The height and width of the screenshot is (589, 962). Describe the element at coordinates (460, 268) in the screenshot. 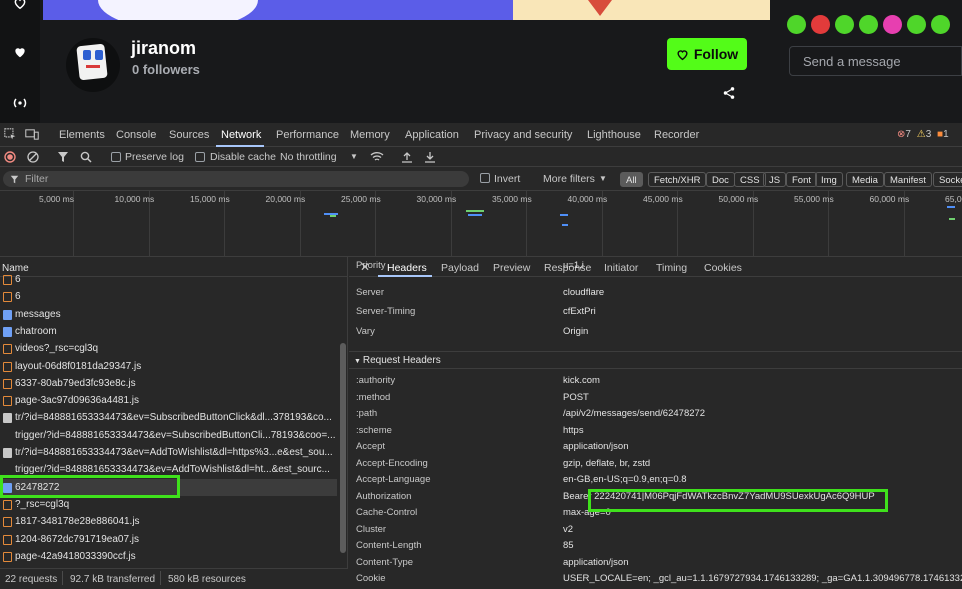

I see `tab-payload: Payload` at that location.